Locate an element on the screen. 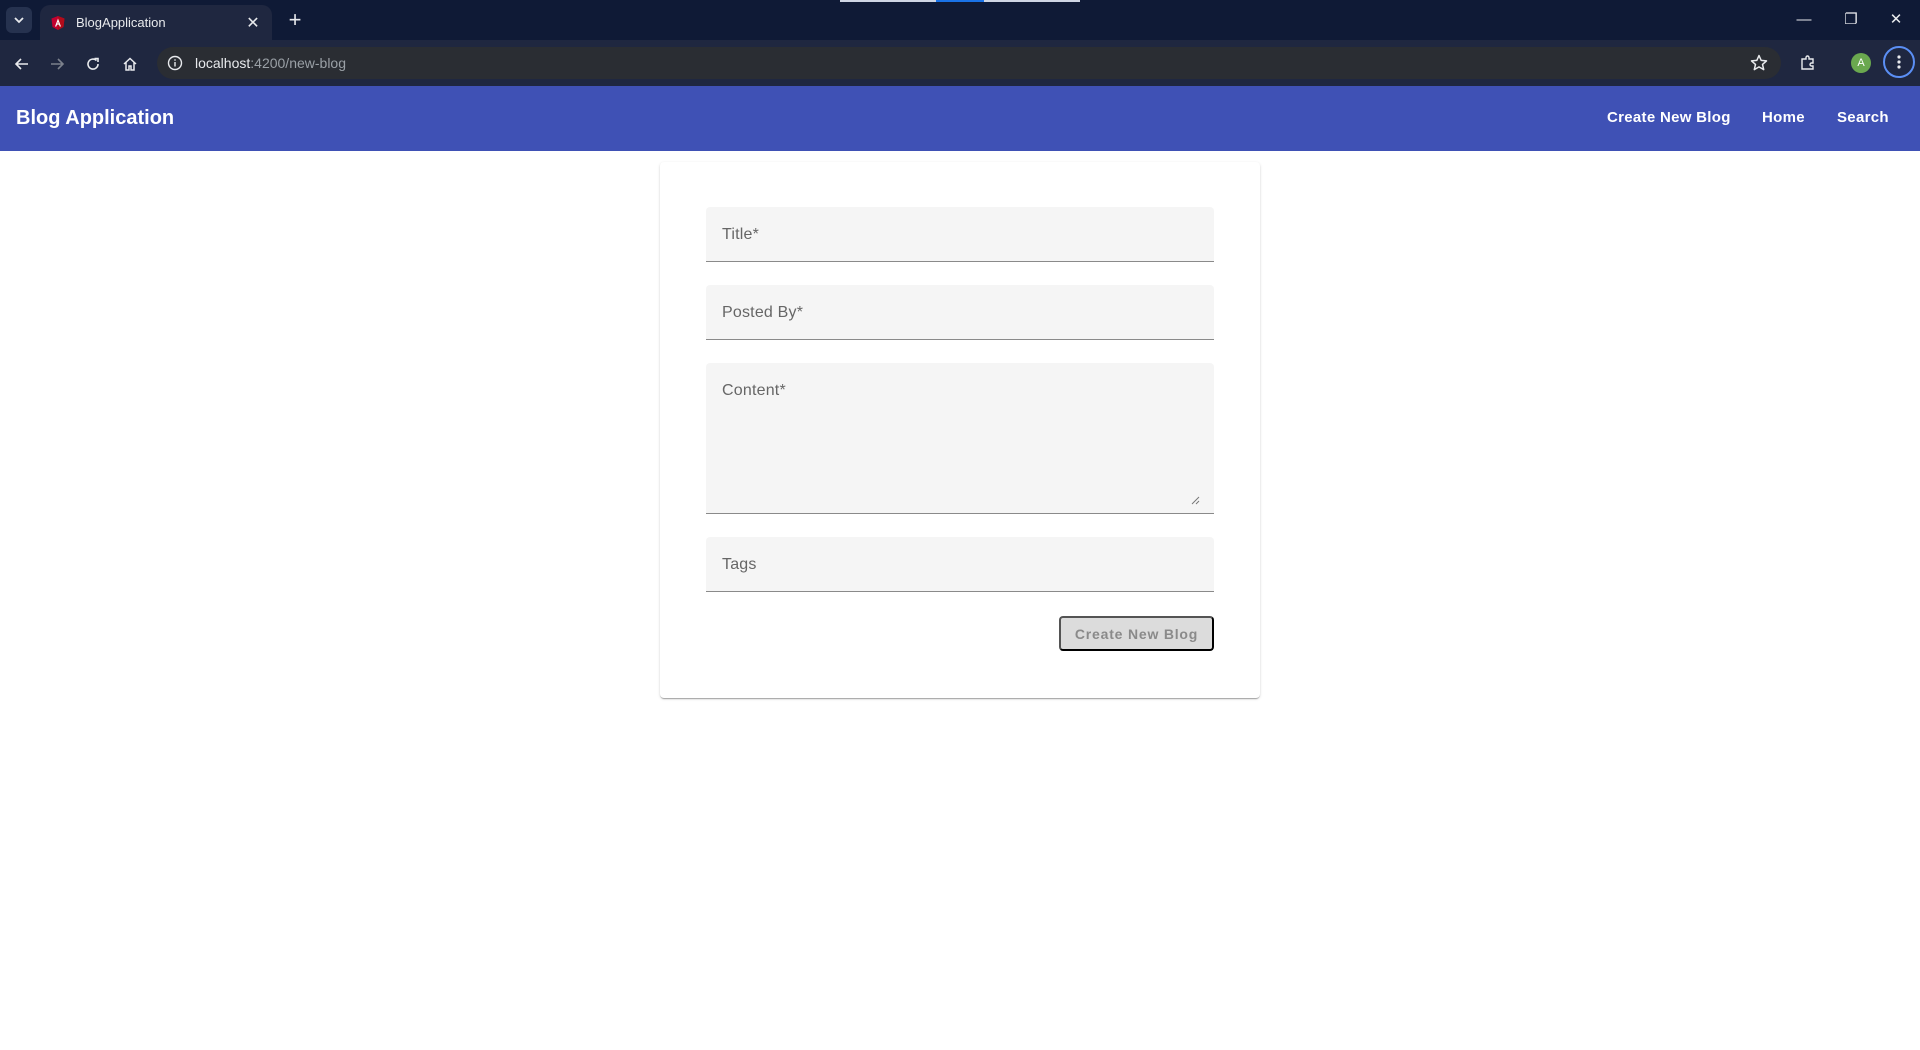 Image resolution: width=1920 pixels, height=1050 pixels. browser-tab: BlogApplication ✕ is located at coordinates (156, 22).